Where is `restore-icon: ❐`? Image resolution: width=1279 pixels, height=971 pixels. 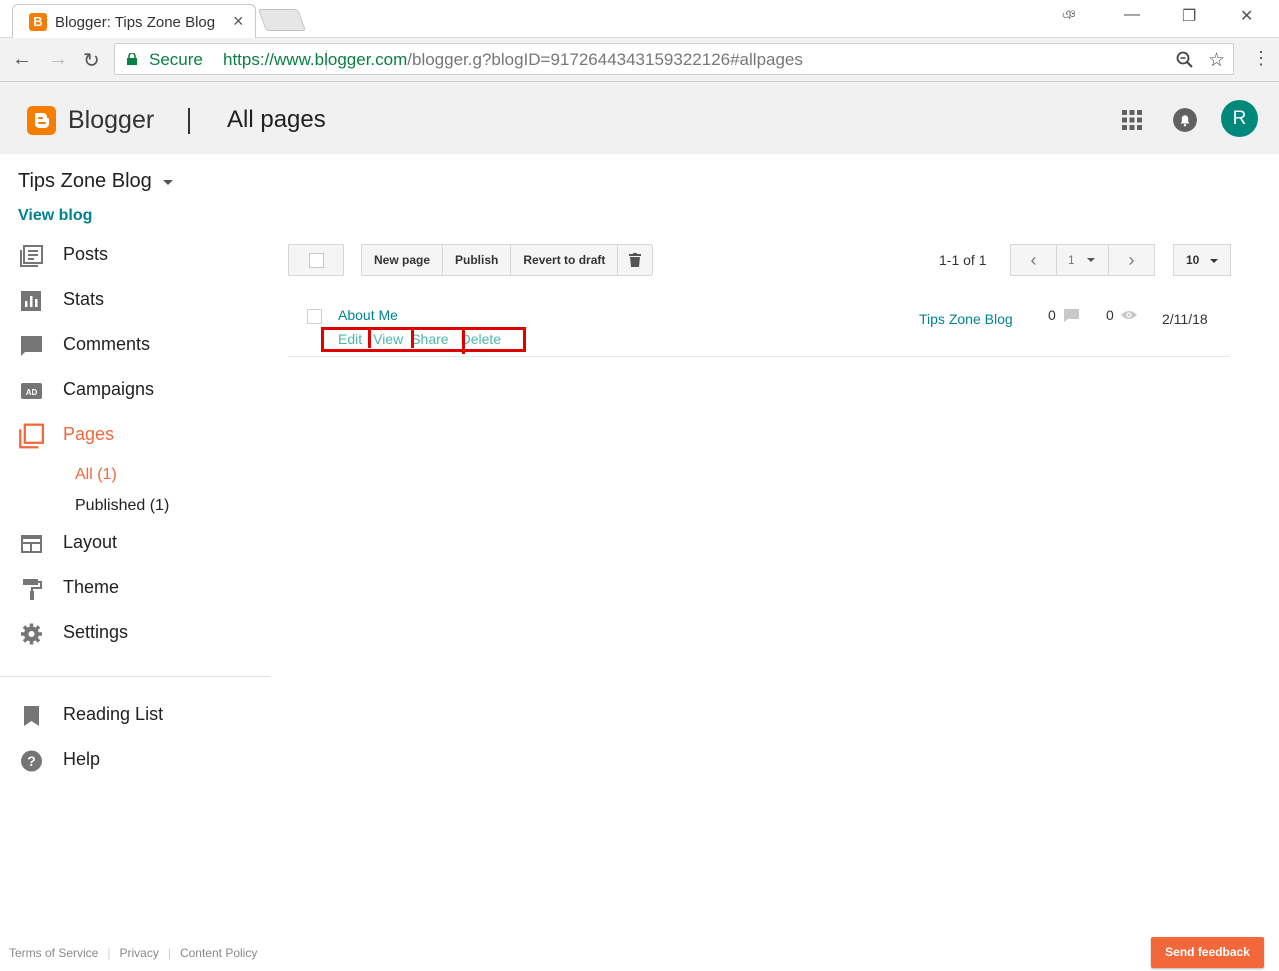 restore-icon: ❐ is located at coordinates (1189, 16).